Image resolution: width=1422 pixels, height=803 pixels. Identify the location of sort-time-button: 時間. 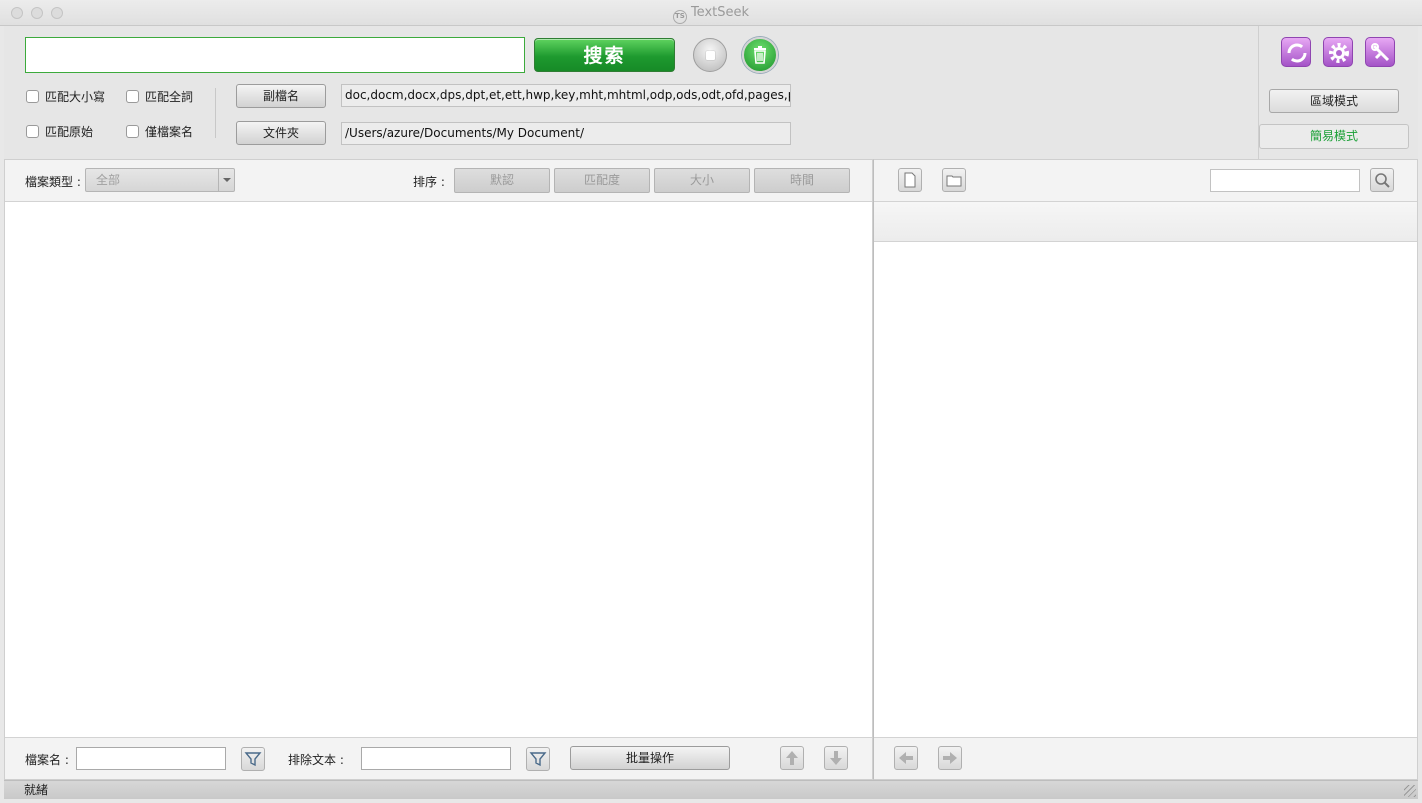
(802, 180).